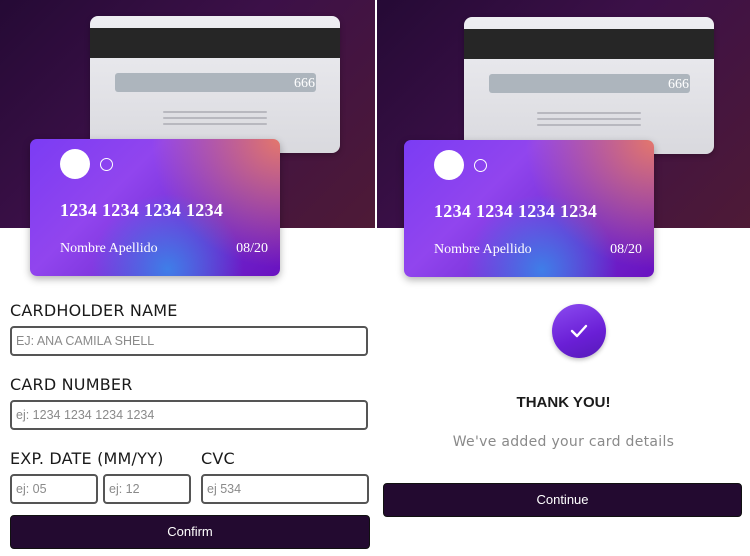 The height and width of the screenshot is (556, 750). Describe the element at coordinates (87, 458) in the screenshot. I see `exp-date-label: EXP. DATE (MM/YY)` at that location.